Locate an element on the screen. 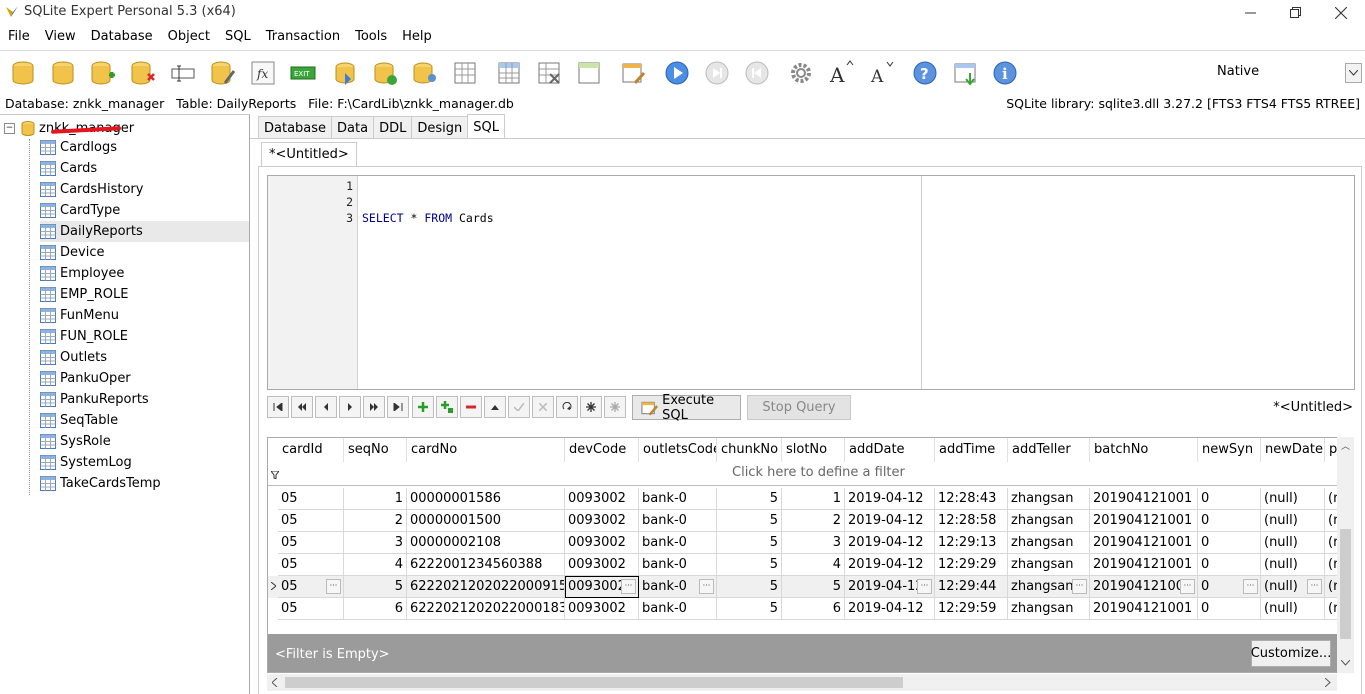  table-cell: 6222001234560388 is located at coordinates (486, 565).